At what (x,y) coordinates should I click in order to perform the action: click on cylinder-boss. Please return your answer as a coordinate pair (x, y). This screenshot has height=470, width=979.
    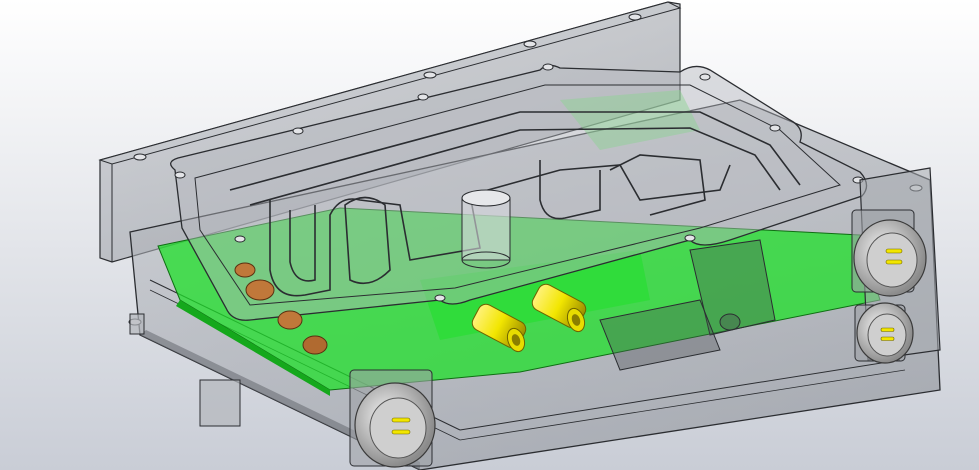
    Looking at the image, I should click on (486, 229).